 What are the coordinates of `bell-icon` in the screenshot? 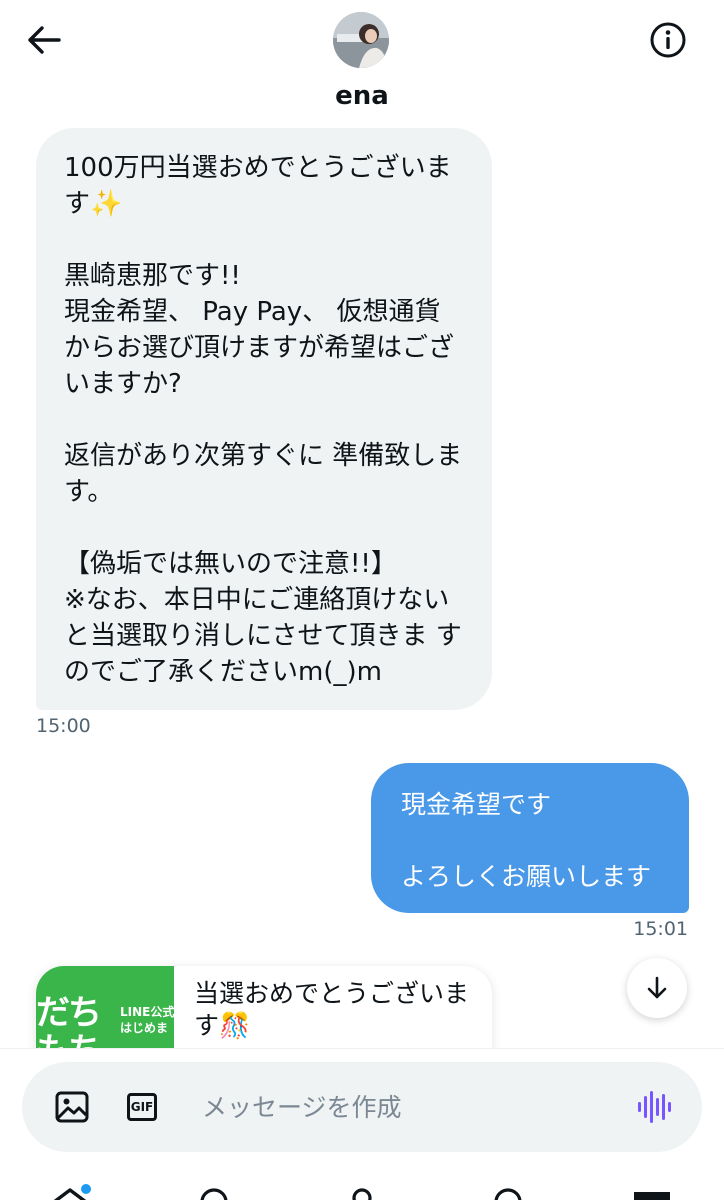 It's located at (508, 1194).